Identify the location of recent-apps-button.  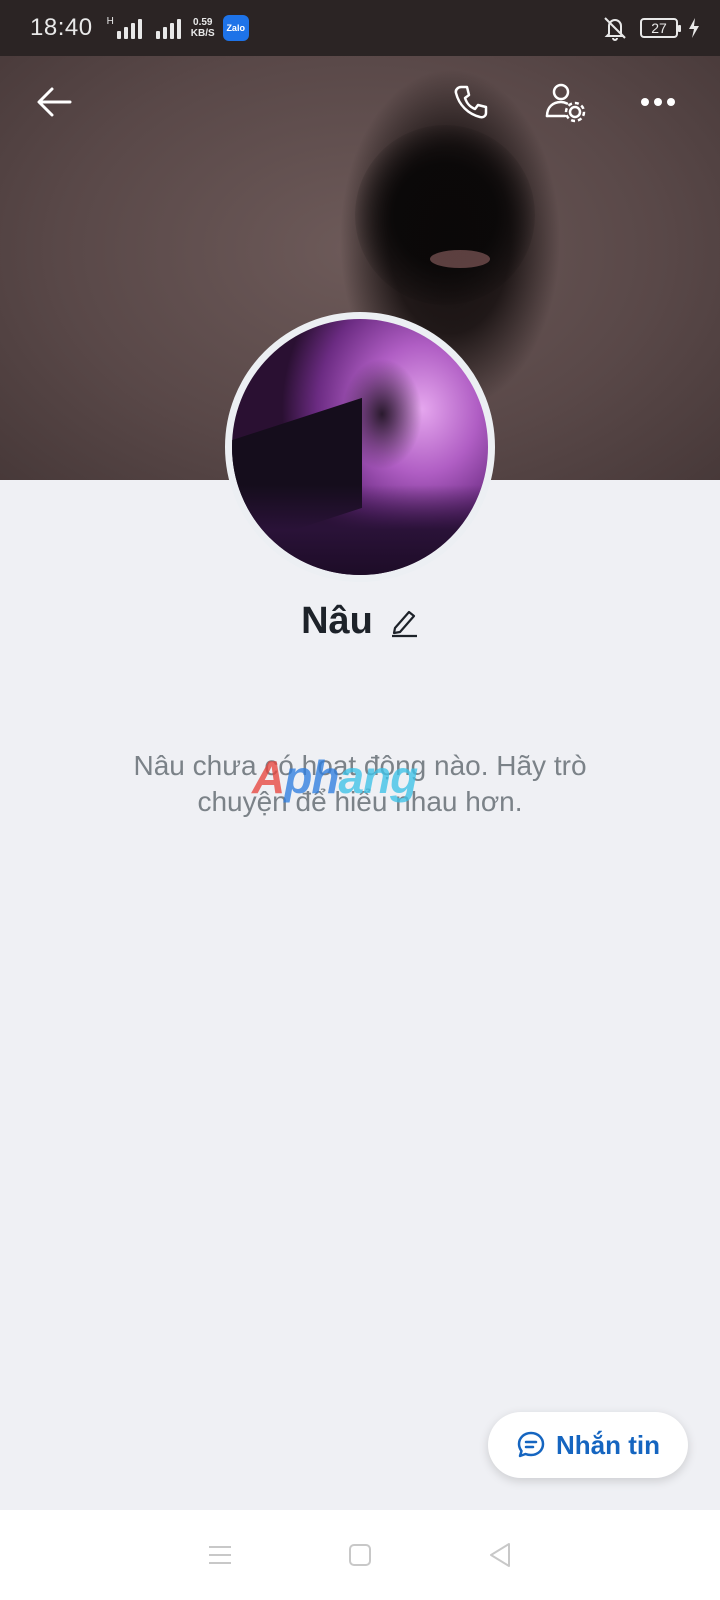
(220, 1555).